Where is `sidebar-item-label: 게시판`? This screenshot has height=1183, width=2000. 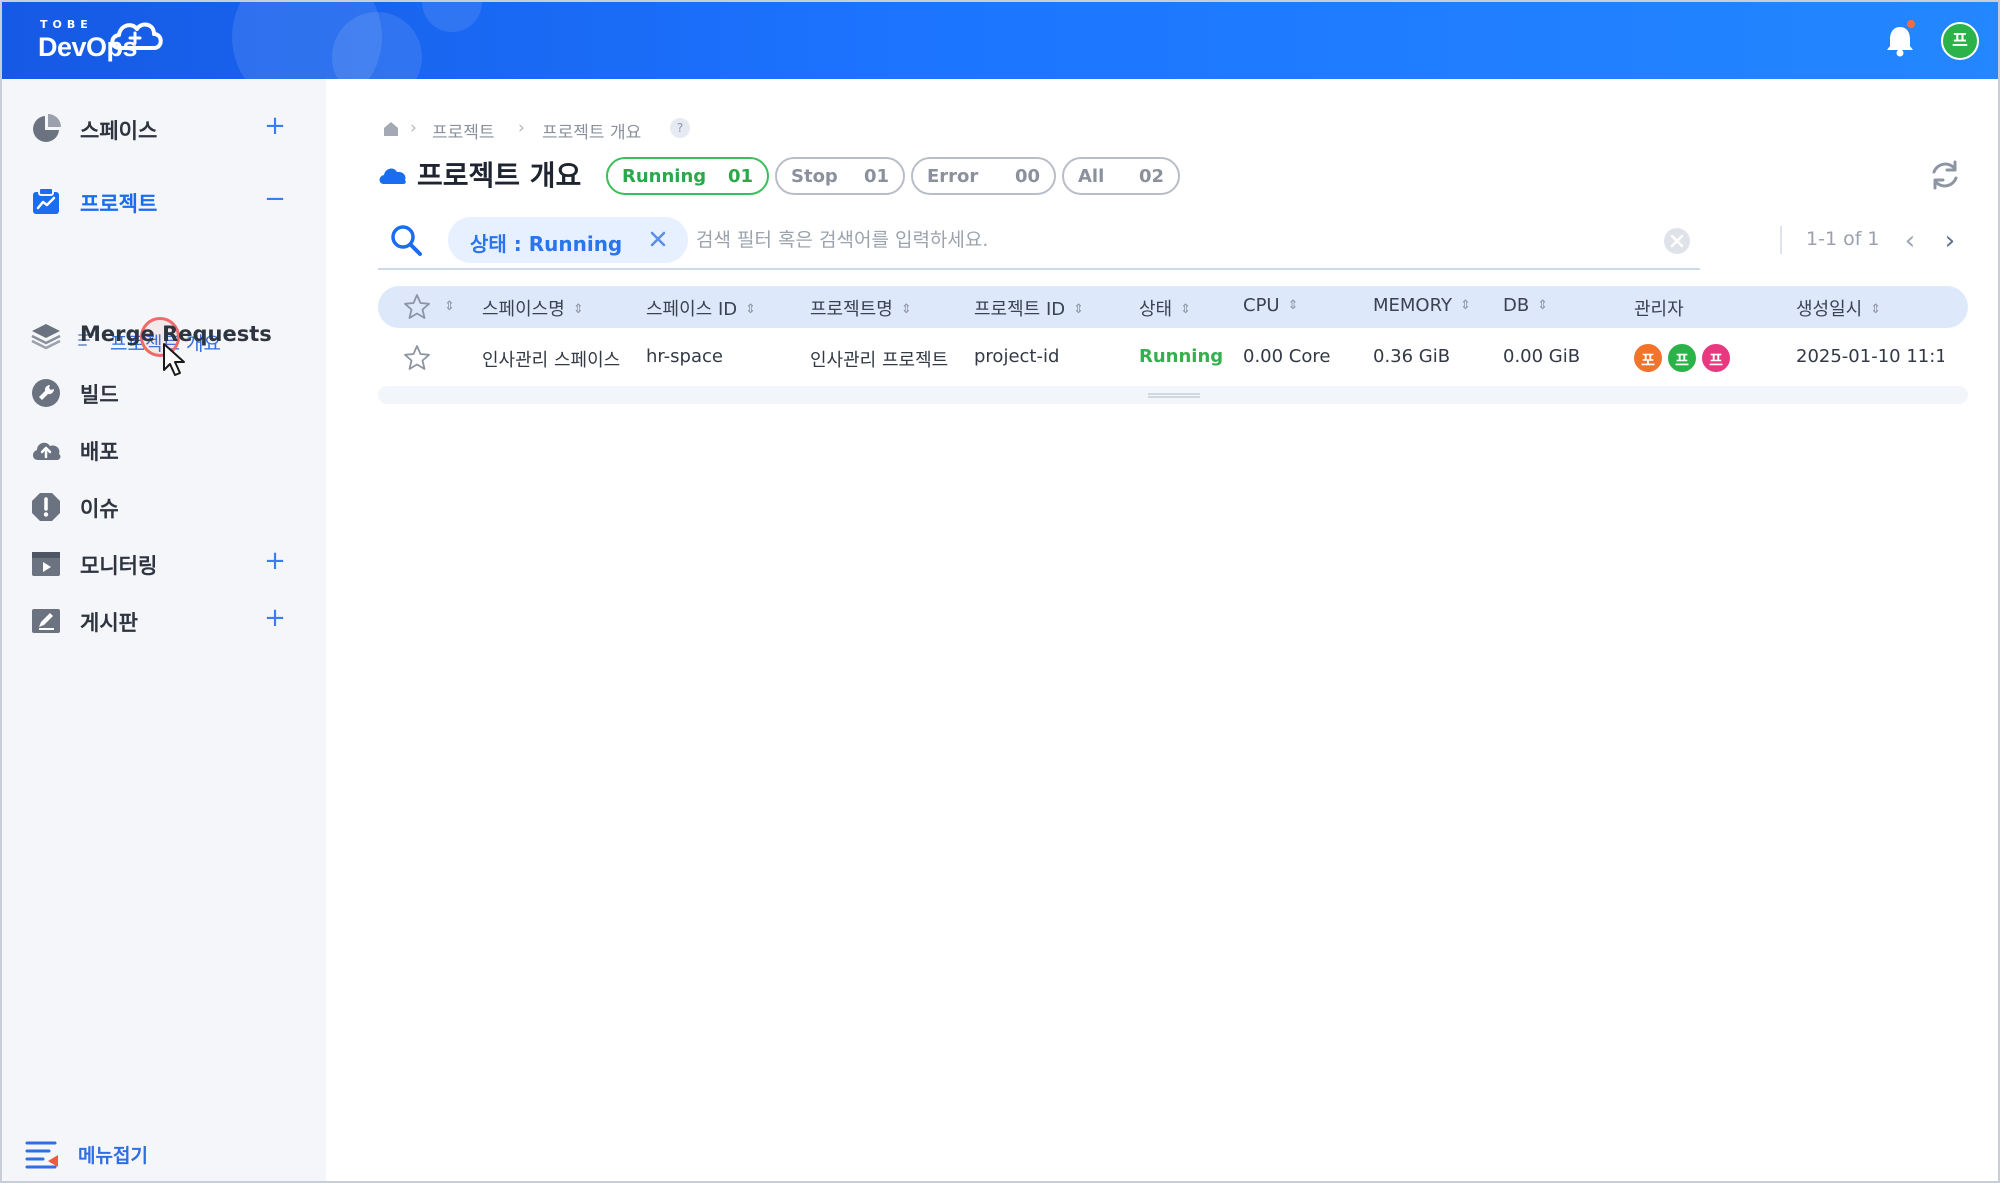
sidebar-item-label: 게시판 is located at coordinates (109, 623).